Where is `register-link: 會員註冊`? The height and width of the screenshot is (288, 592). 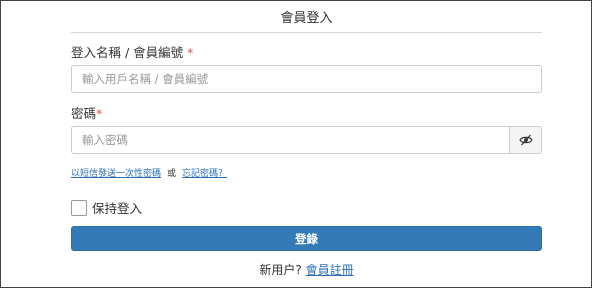 register-link: 會員註冊 is located at coordinates (330, 270).